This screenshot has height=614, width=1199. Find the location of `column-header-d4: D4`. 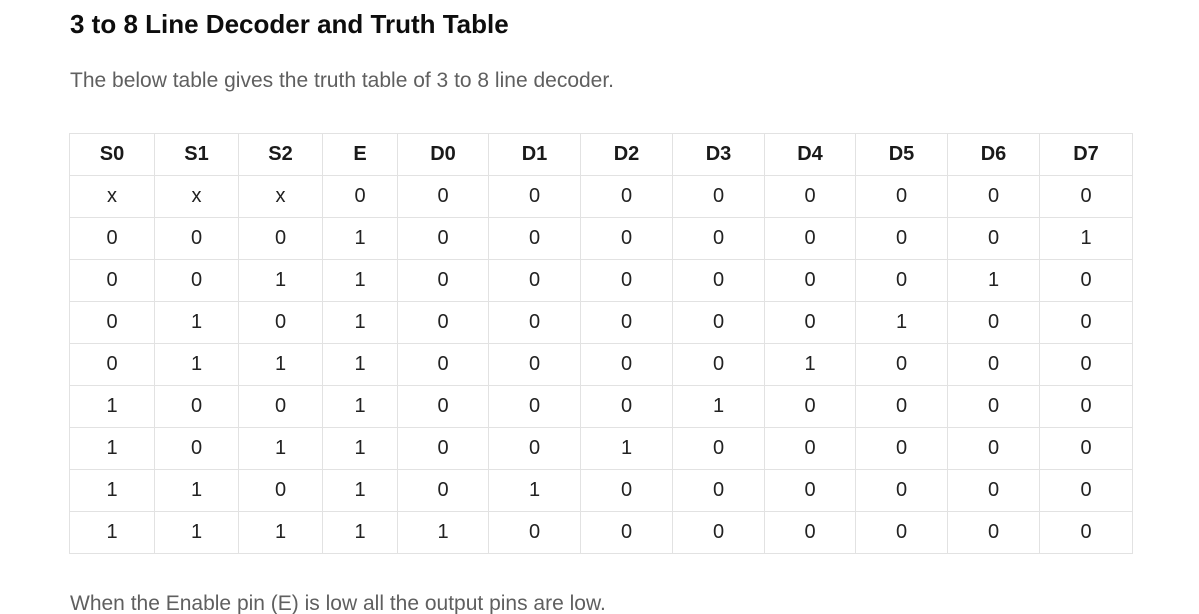

column-header-d4: D4 is located at coordinates (810, 154).